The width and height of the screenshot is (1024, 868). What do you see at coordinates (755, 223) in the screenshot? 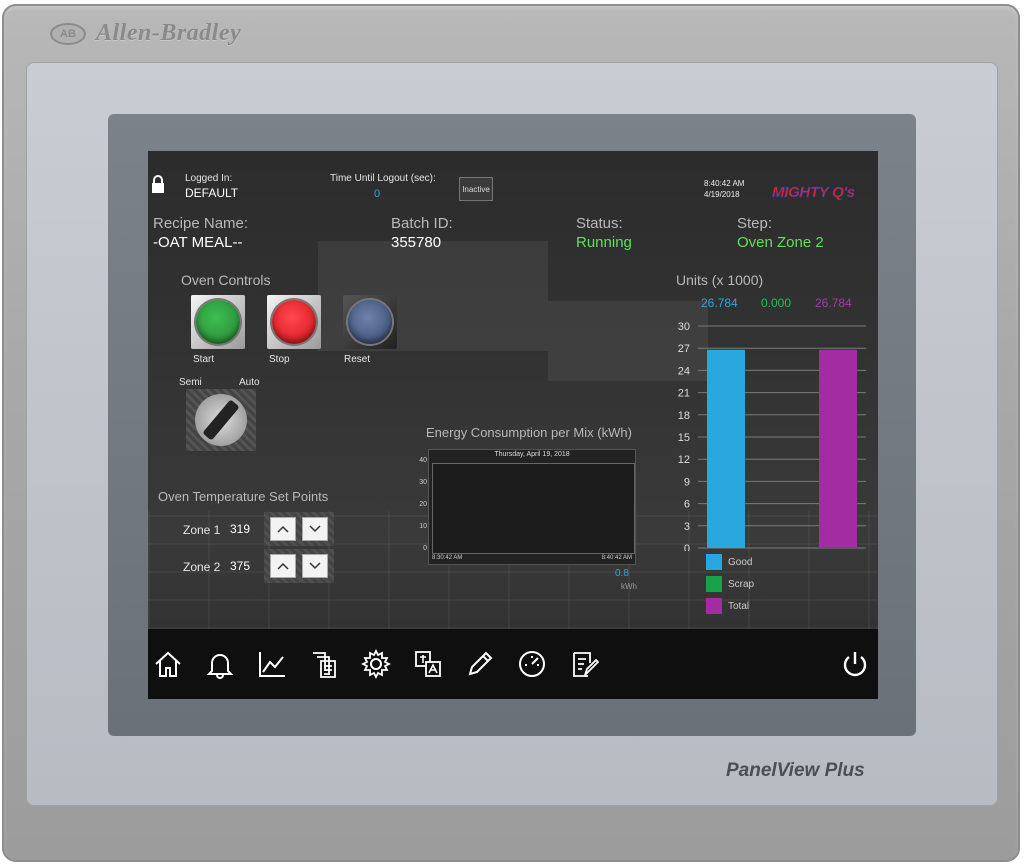
I see `step-label: Step:` at bounding box center [755, 223].